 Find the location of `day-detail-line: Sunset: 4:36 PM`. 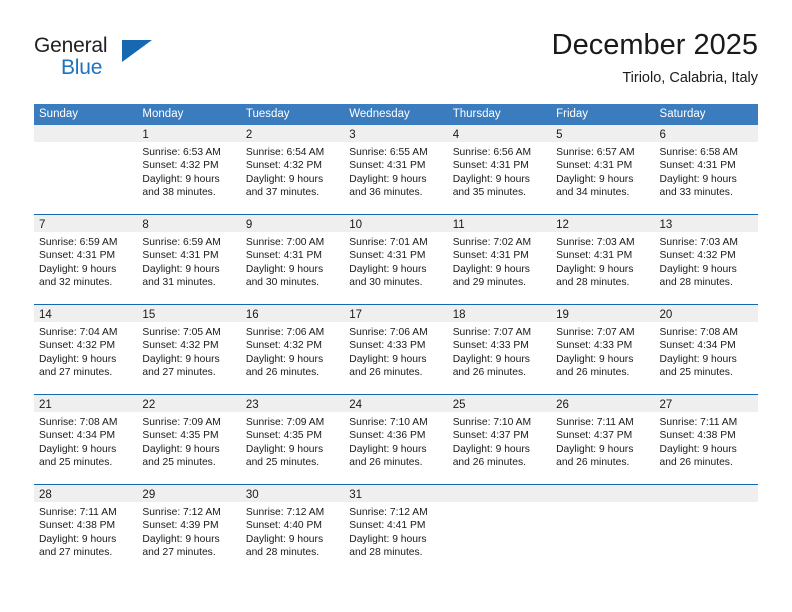

day-detail-line: Sunset: 4:36 PM is located at coordinates (387, 436).